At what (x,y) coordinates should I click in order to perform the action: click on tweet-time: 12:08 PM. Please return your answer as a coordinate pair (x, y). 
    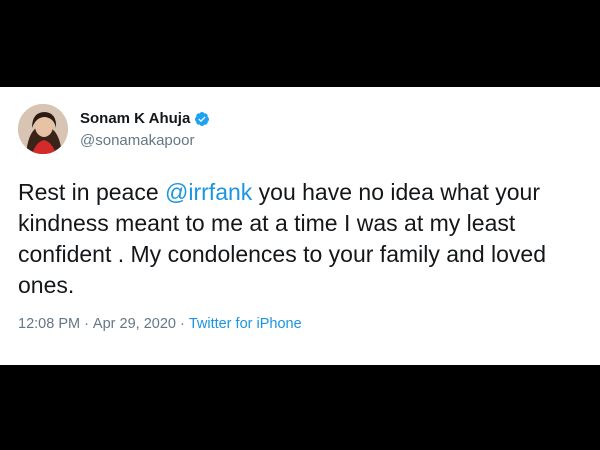
    Looking at the image, I should click on (49, 324).